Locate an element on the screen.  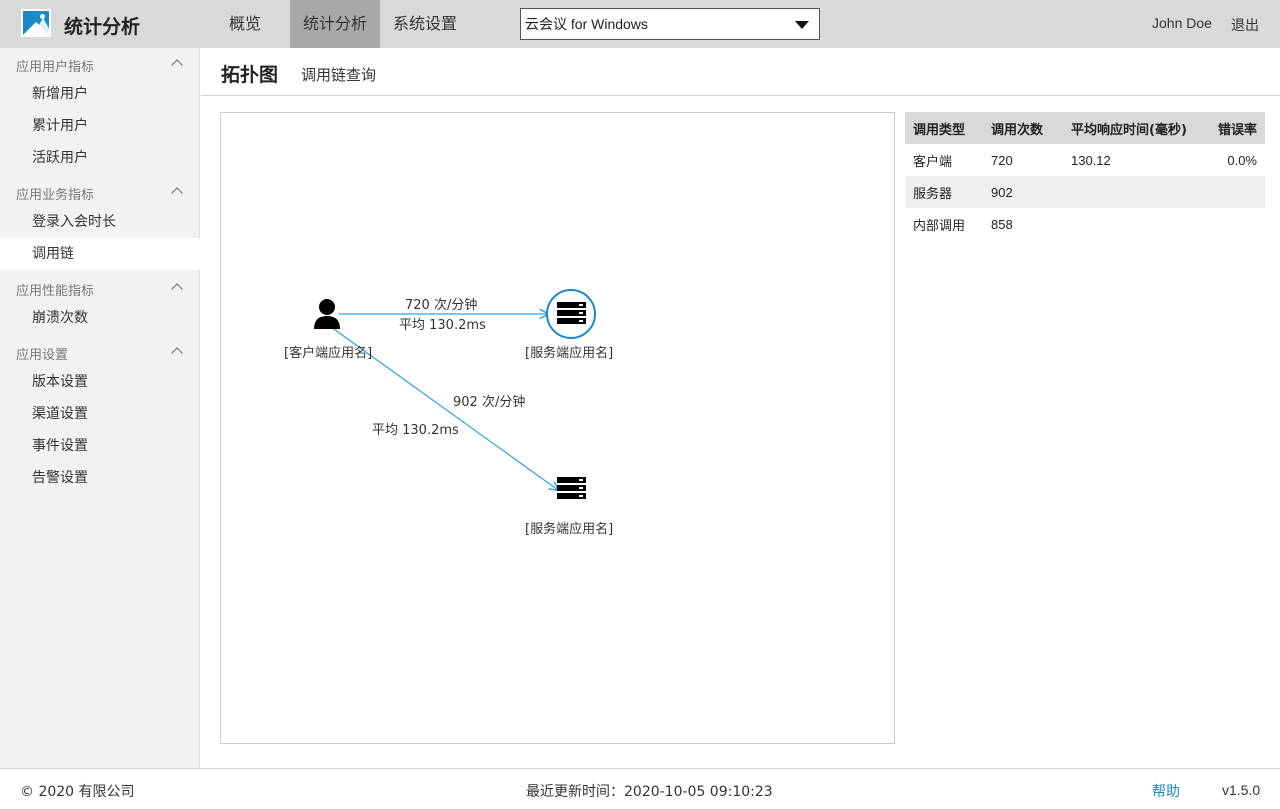
sidebar-group-user-metrics: 应用用户指标 is located at coordinates (55, 65).